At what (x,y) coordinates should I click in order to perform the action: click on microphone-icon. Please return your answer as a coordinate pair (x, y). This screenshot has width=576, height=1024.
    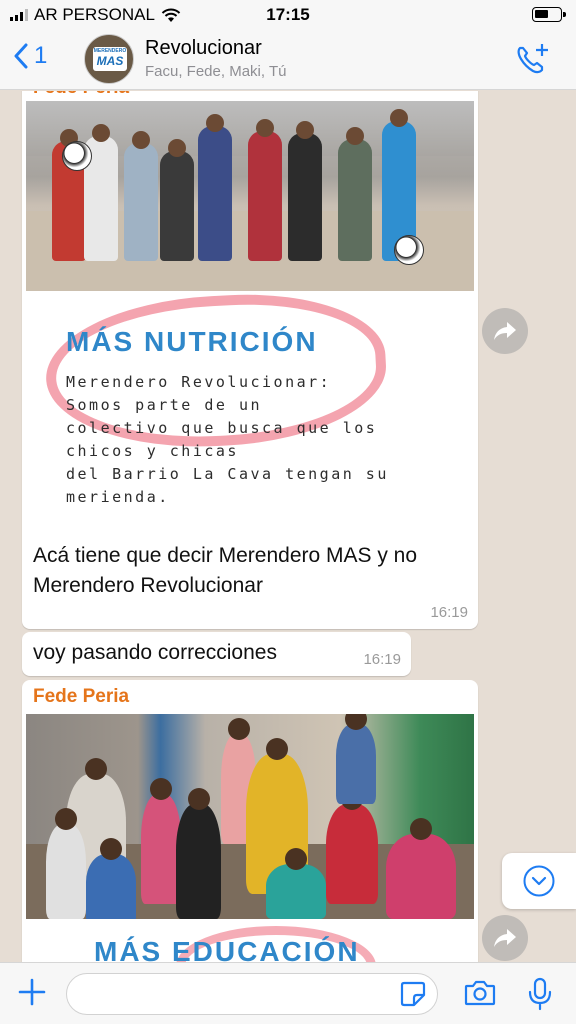
    Looking at the image, I should click on (540, 994).